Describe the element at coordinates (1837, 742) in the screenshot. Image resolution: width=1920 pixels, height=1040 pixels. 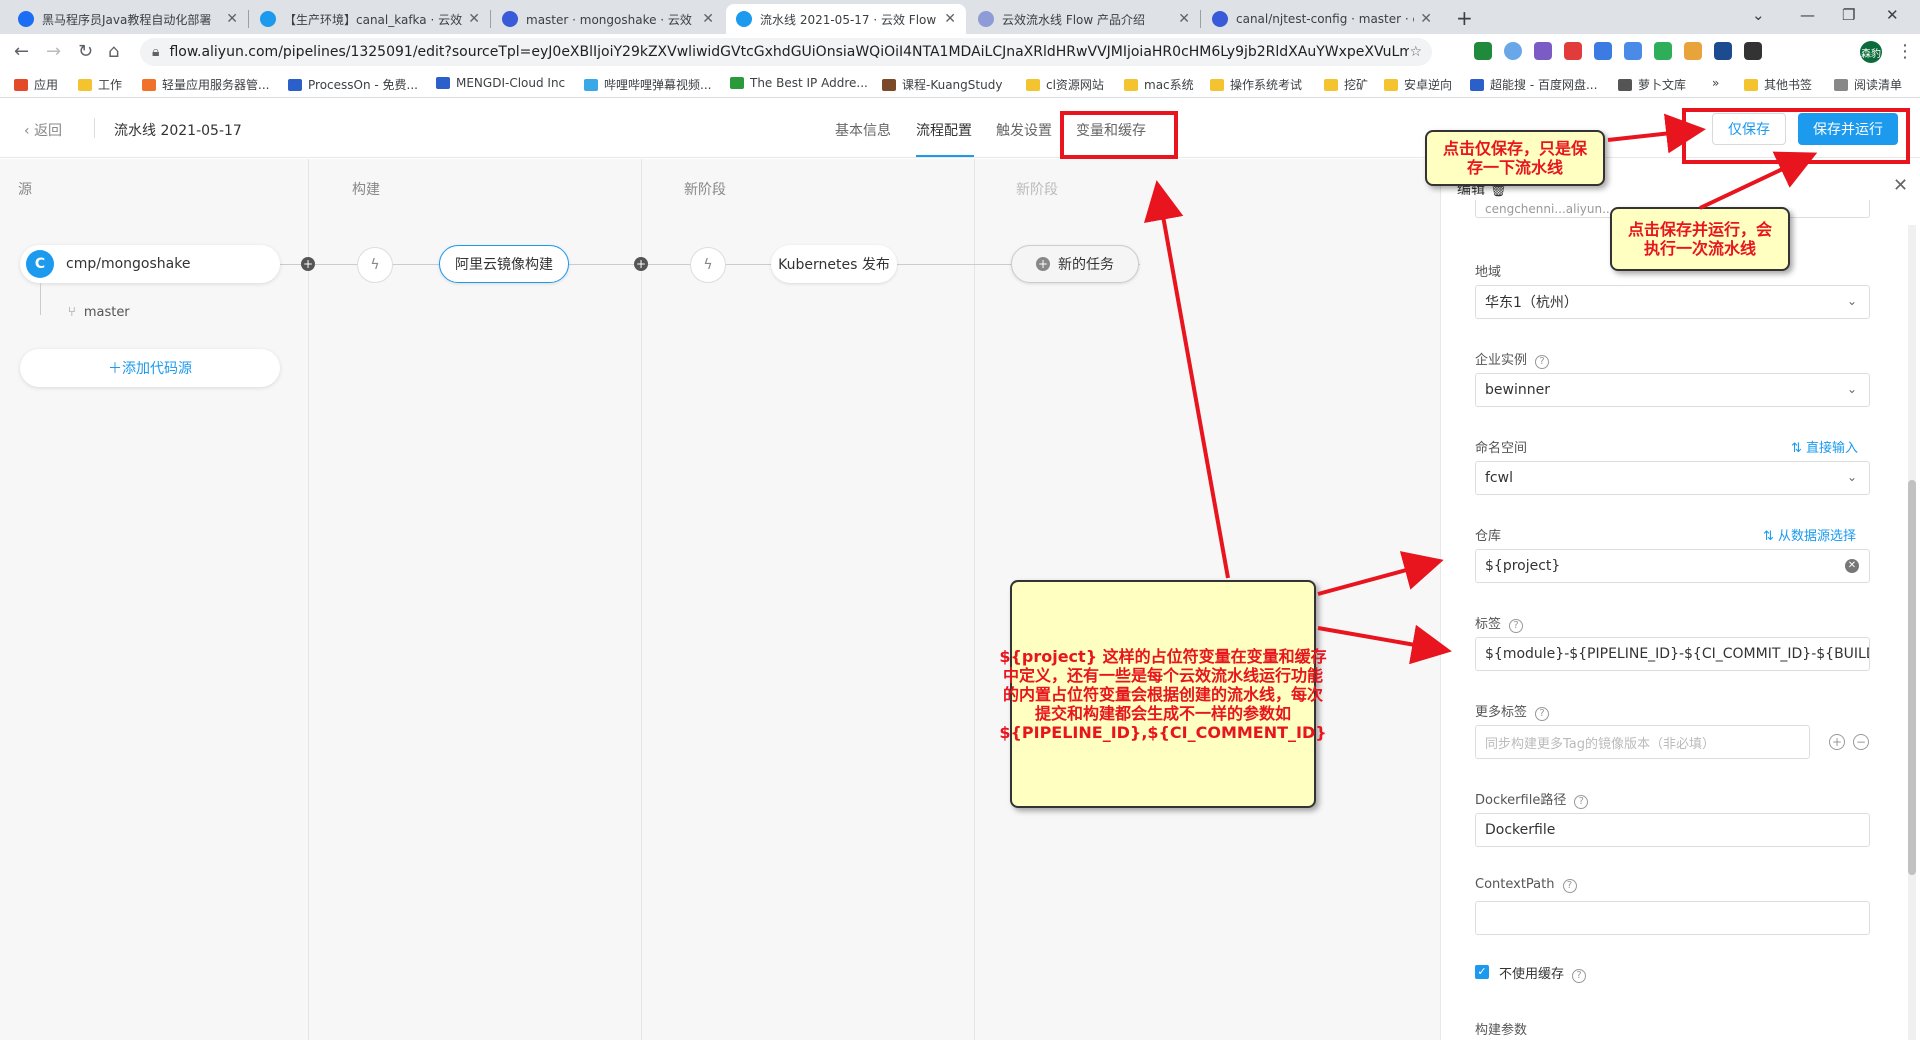
I see `add-circle-icon: +` at that location.